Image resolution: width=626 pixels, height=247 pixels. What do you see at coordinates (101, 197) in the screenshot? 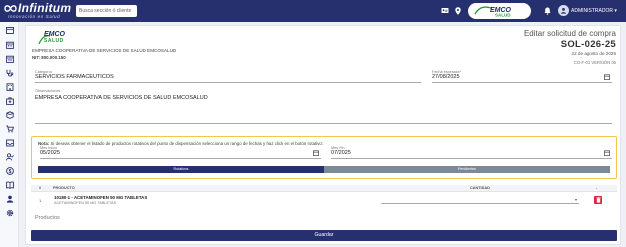
I see `row-product-name: 10180-1 - ACETAMINOFEN 50 MG TABLETAS` at bounding box center [101, 197].